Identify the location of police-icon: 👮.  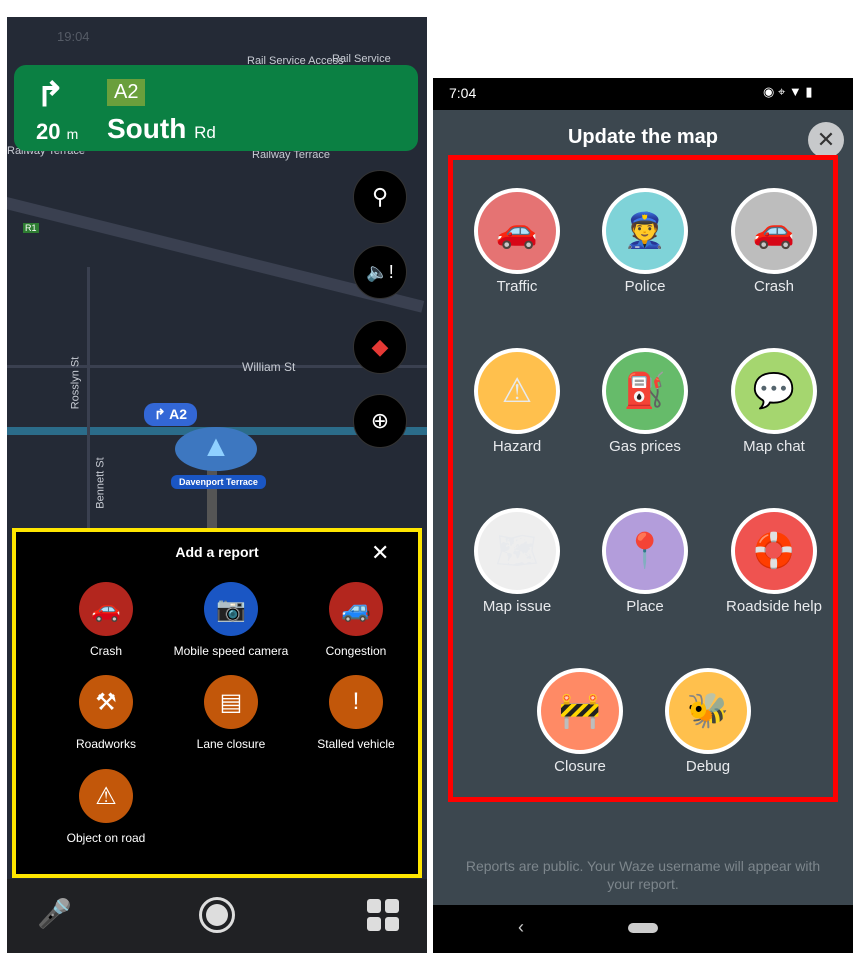
(645, 231).